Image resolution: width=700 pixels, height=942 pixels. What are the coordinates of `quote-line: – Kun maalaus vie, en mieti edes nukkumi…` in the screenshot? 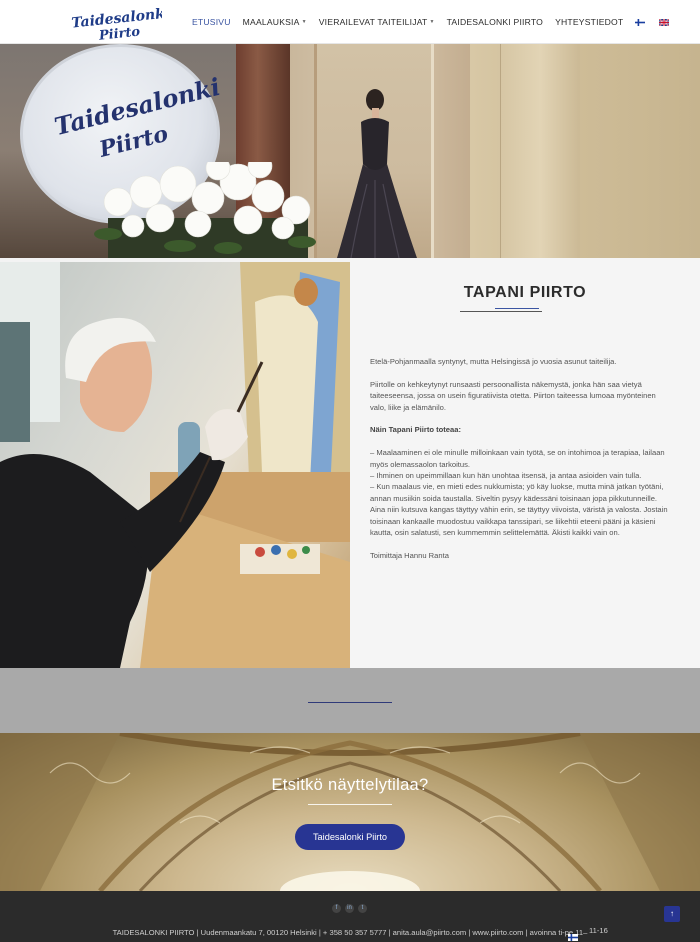 It's located at (519, 510).